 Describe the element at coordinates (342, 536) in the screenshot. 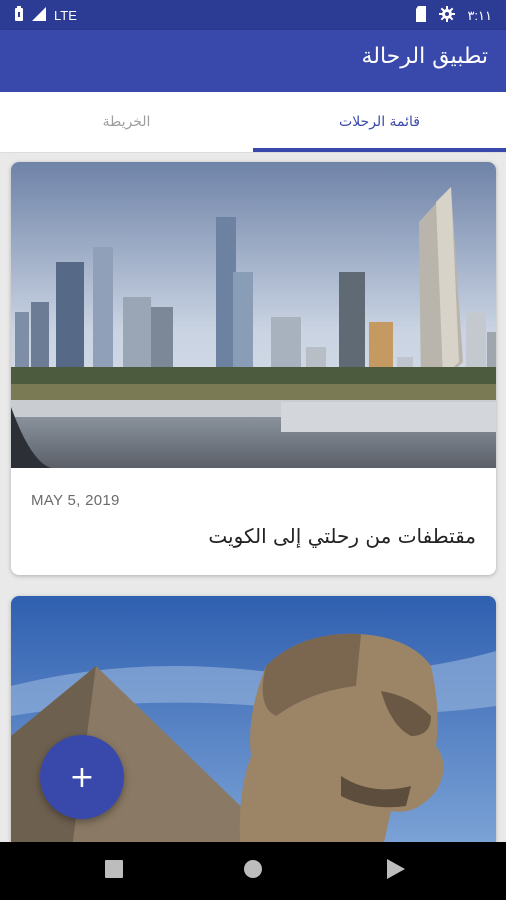

I see `trip-title: مقتطفات من رحلتي إلى الكويت` at that location.